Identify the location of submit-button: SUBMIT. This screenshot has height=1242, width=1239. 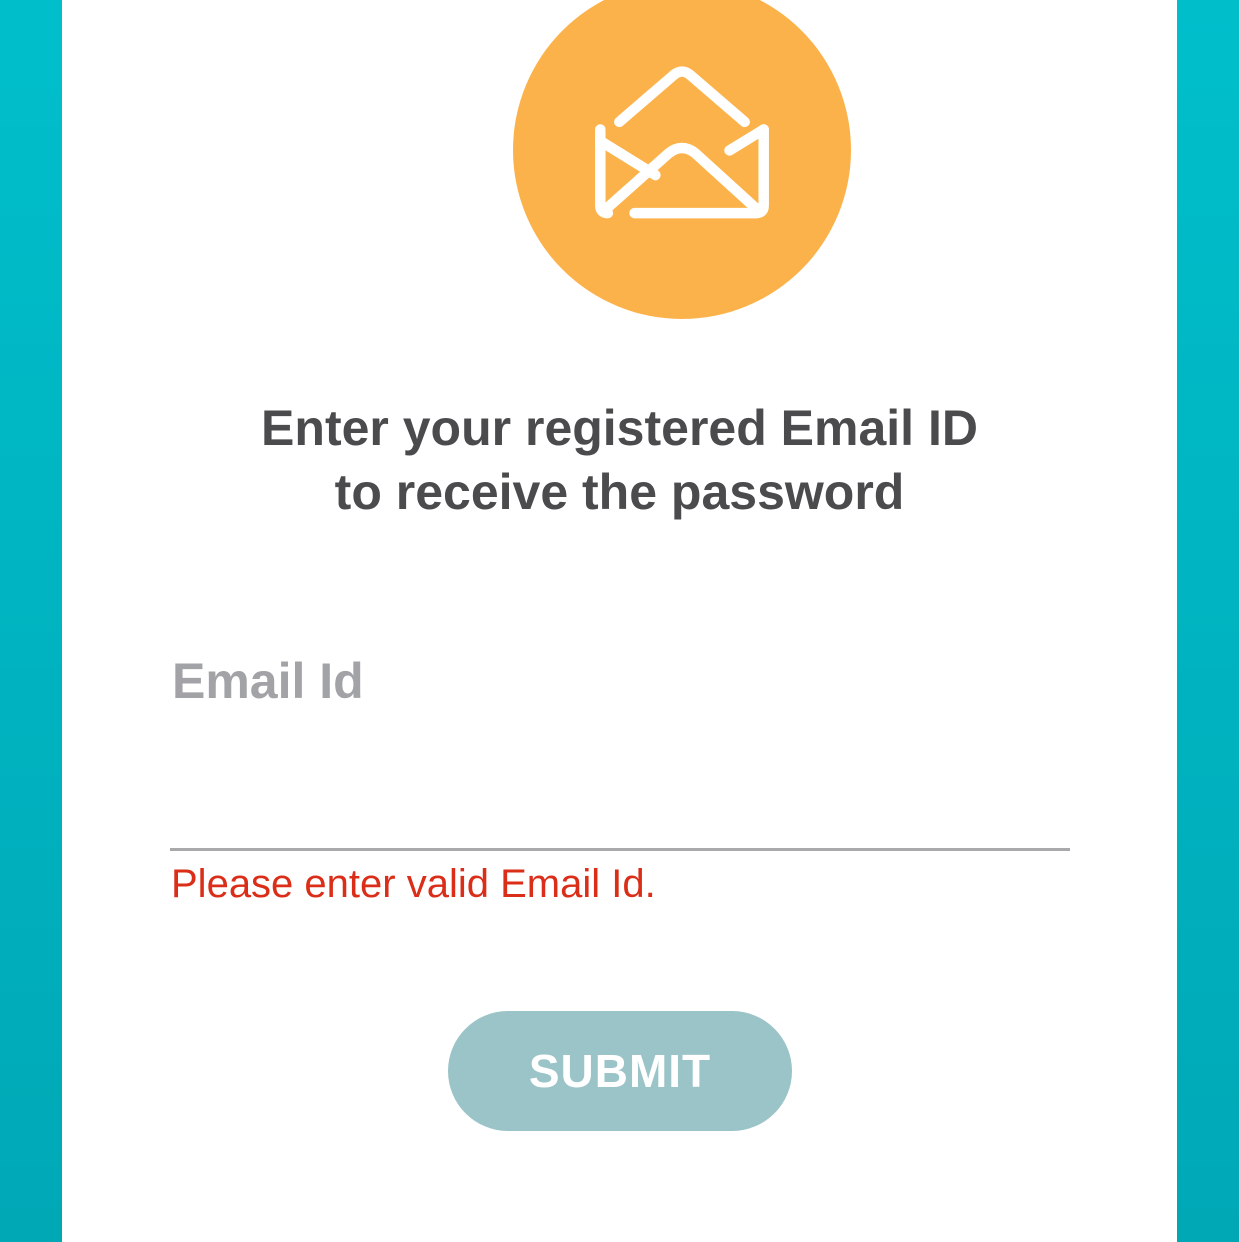
(620, 1071).